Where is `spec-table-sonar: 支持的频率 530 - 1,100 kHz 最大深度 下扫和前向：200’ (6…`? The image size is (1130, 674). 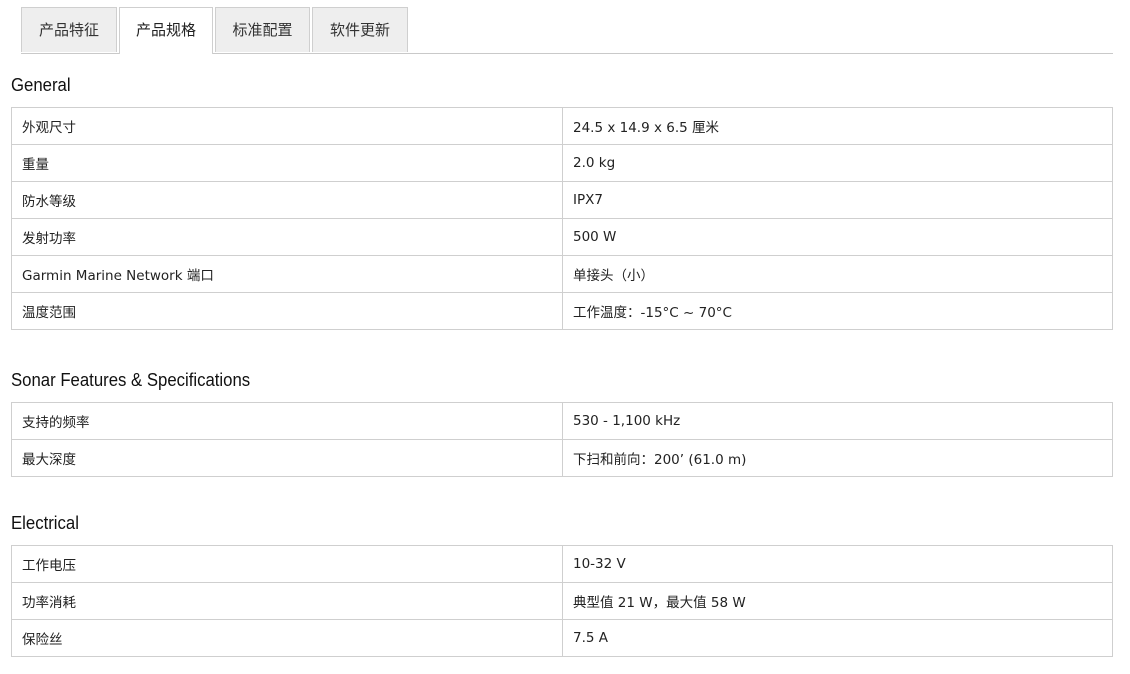
spec-table-sonar: 支持的频率 530 - 1,100 kHz 最大深度 下扫和前向：200’ (6… is located at coordinates (562, 439).